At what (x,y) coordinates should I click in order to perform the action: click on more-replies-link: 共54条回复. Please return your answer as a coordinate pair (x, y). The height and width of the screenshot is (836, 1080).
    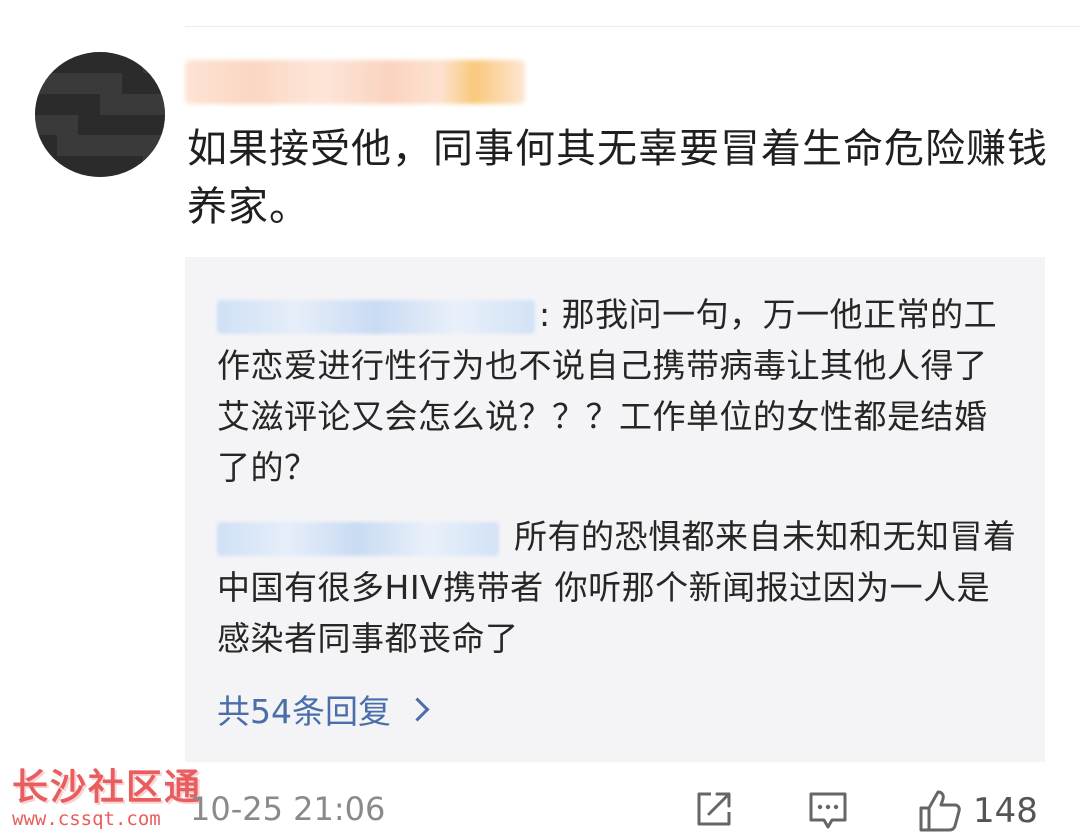
    Looking at the image, I should click on (323, 709).